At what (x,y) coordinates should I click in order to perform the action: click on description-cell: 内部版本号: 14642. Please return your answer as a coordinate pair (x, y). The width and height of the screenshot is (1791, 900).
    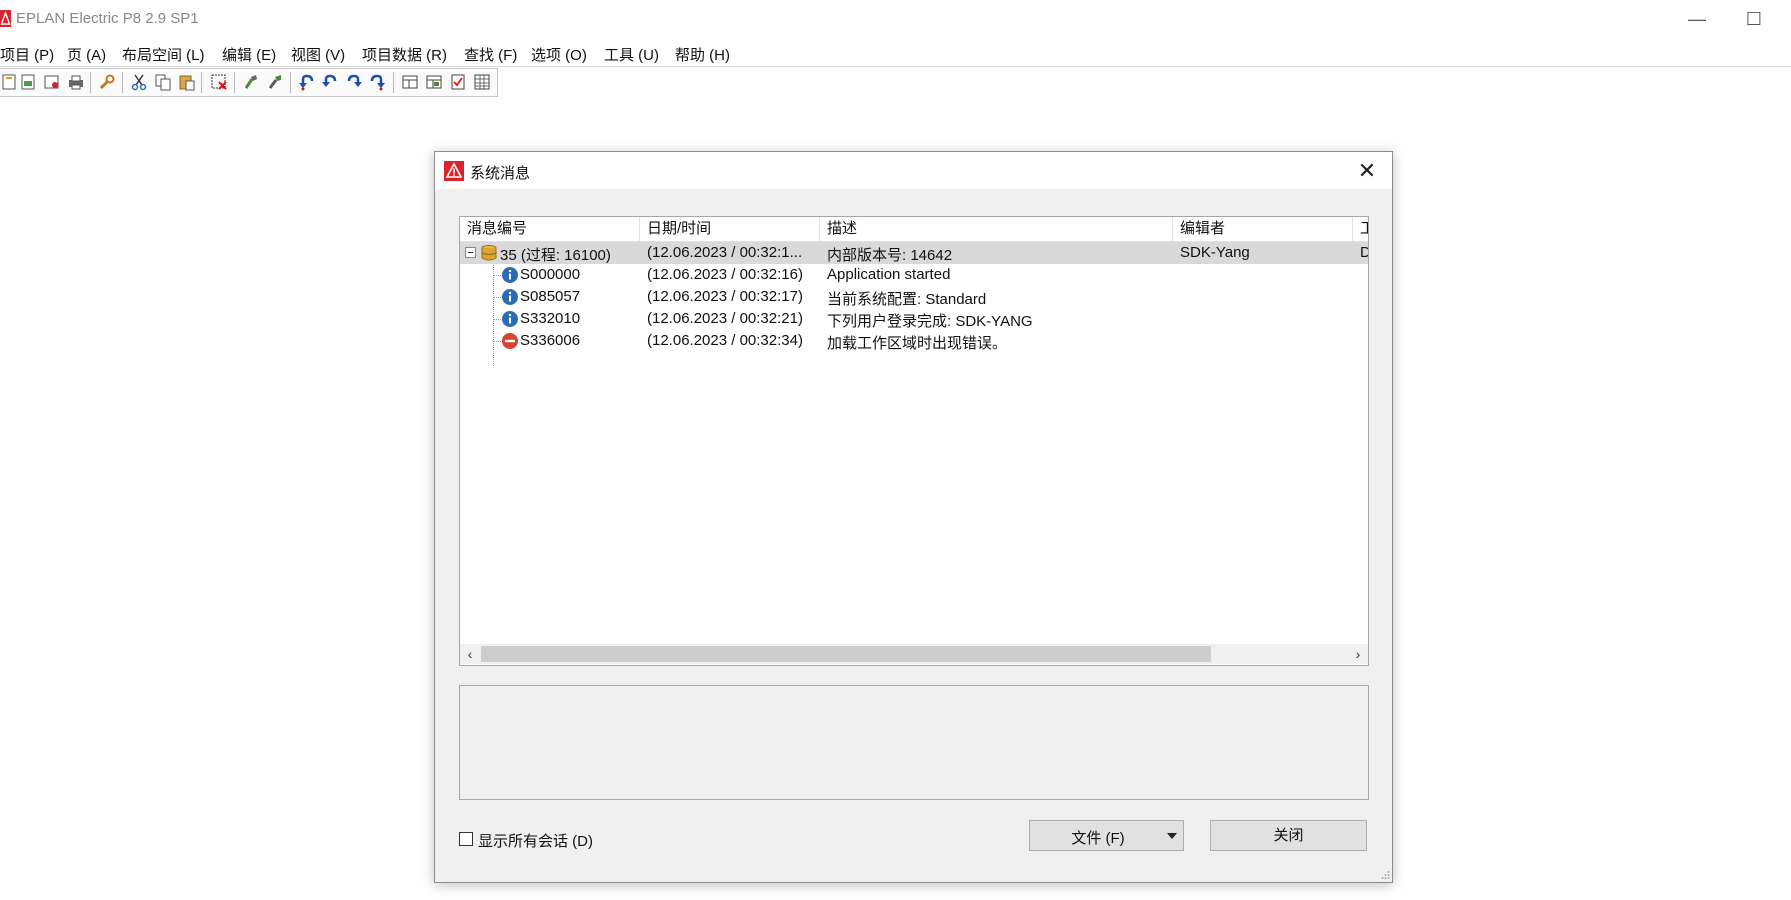
    Looking at the image, I should click on (890, 255).